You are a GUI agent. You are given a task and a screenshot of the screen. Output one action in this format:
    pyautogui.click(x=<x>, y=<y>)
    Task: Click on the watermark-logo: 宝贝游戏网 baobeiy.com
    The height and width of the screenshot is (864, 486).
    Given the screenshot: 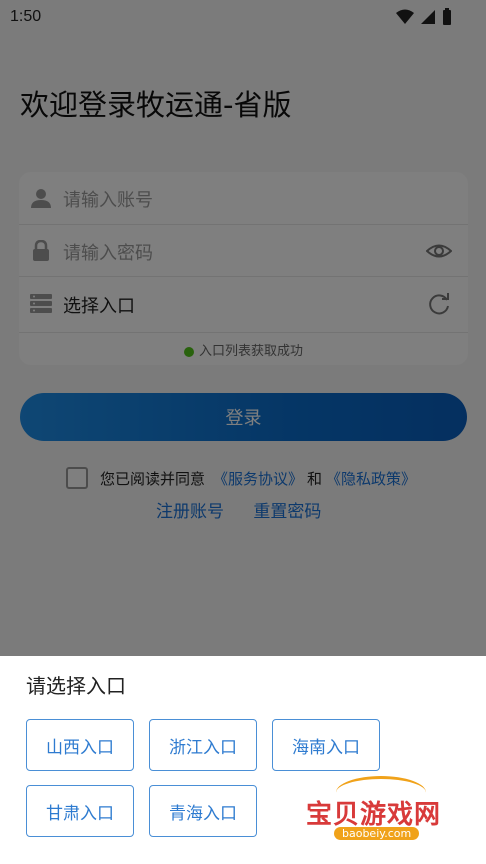 What is the action you would take?
    pyautogui.click(x=381, y=815)
    